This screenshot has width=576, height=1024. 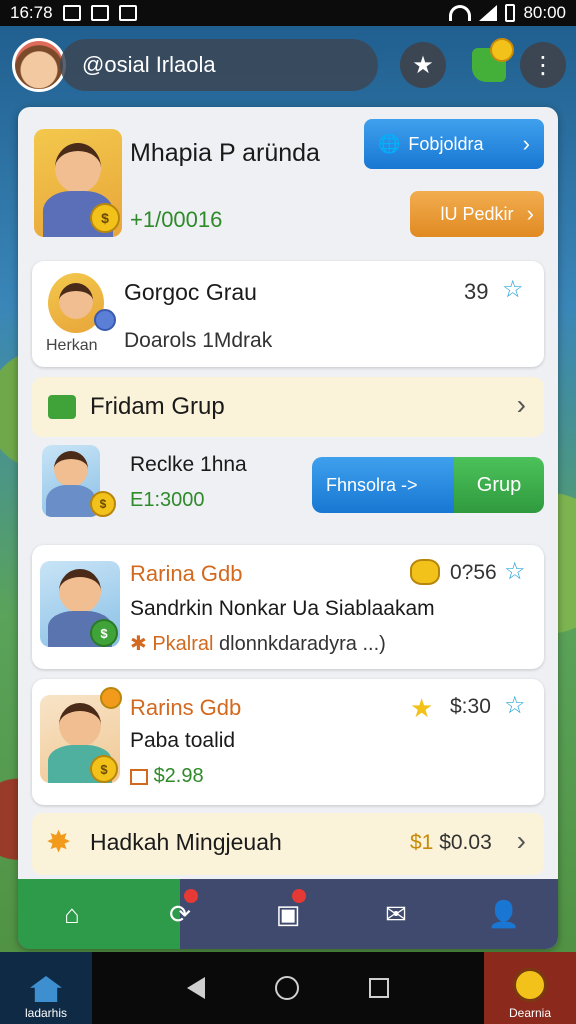 I want to click on bottom-nav: ⌂ ⟳ ▣ ✉ 👤, so click(x=288, y=914).